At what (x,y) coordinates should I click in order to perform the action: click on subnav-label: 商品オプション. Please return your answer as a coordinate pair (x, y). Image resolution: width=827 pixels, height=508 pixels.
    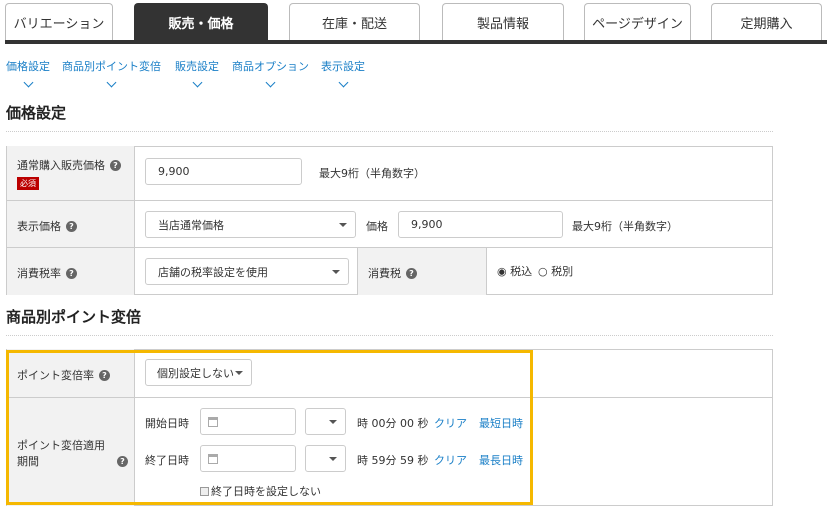
    Looking at the image, I should click on (270, 66).